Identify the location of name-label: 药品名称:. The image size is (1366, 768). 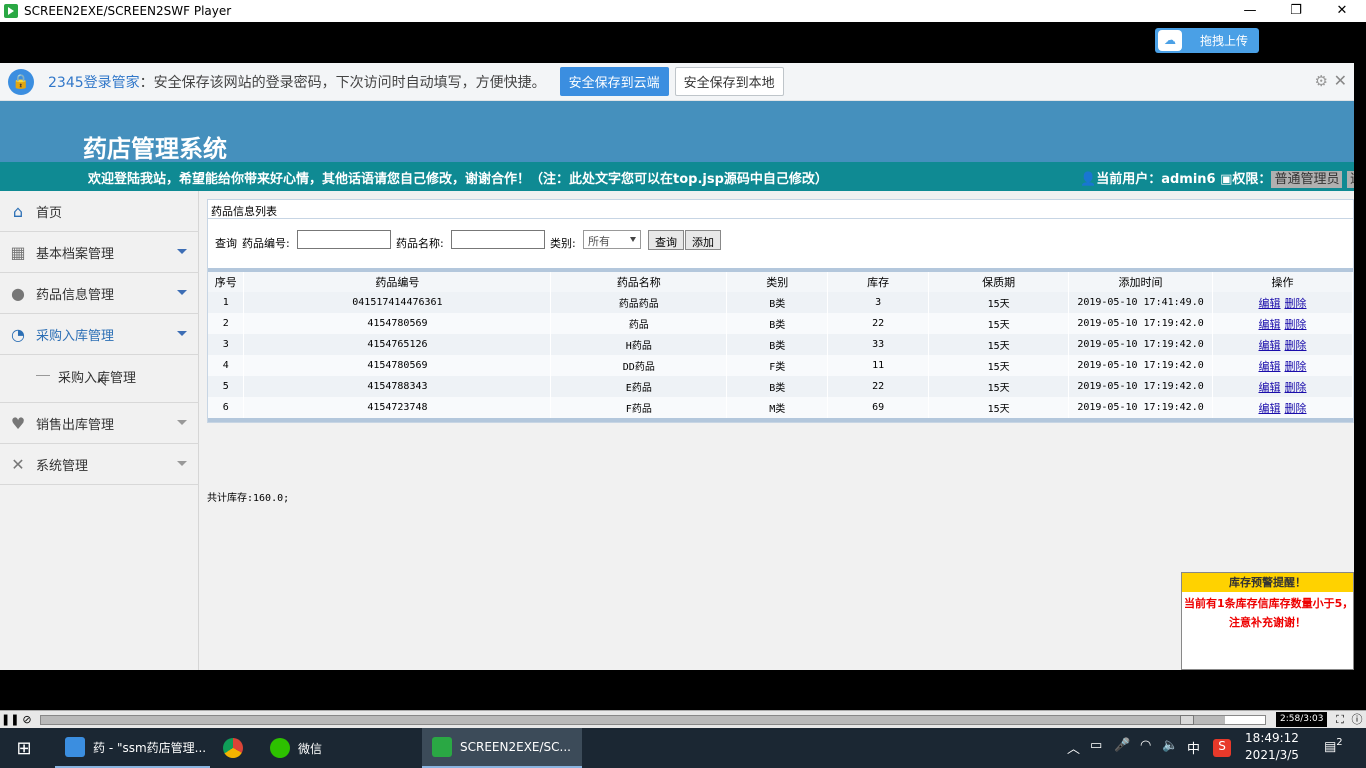
(420, 243).